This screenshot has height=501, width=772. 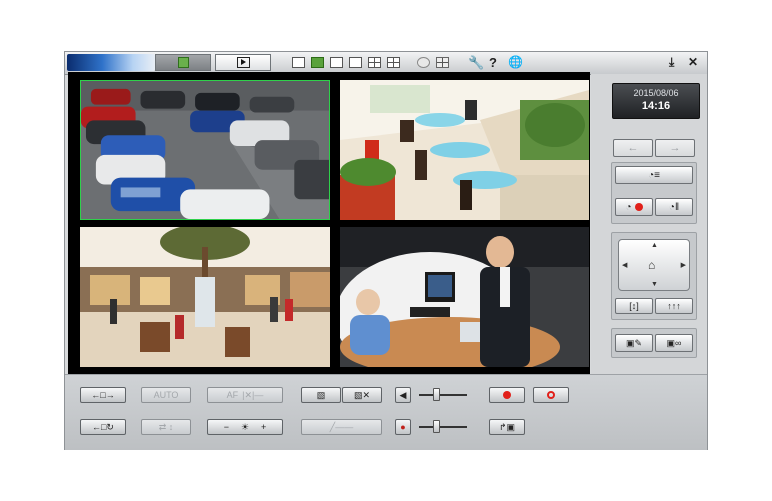 I want to click on clock-pause-icon: ◔‖, so click(x=674, y=207).